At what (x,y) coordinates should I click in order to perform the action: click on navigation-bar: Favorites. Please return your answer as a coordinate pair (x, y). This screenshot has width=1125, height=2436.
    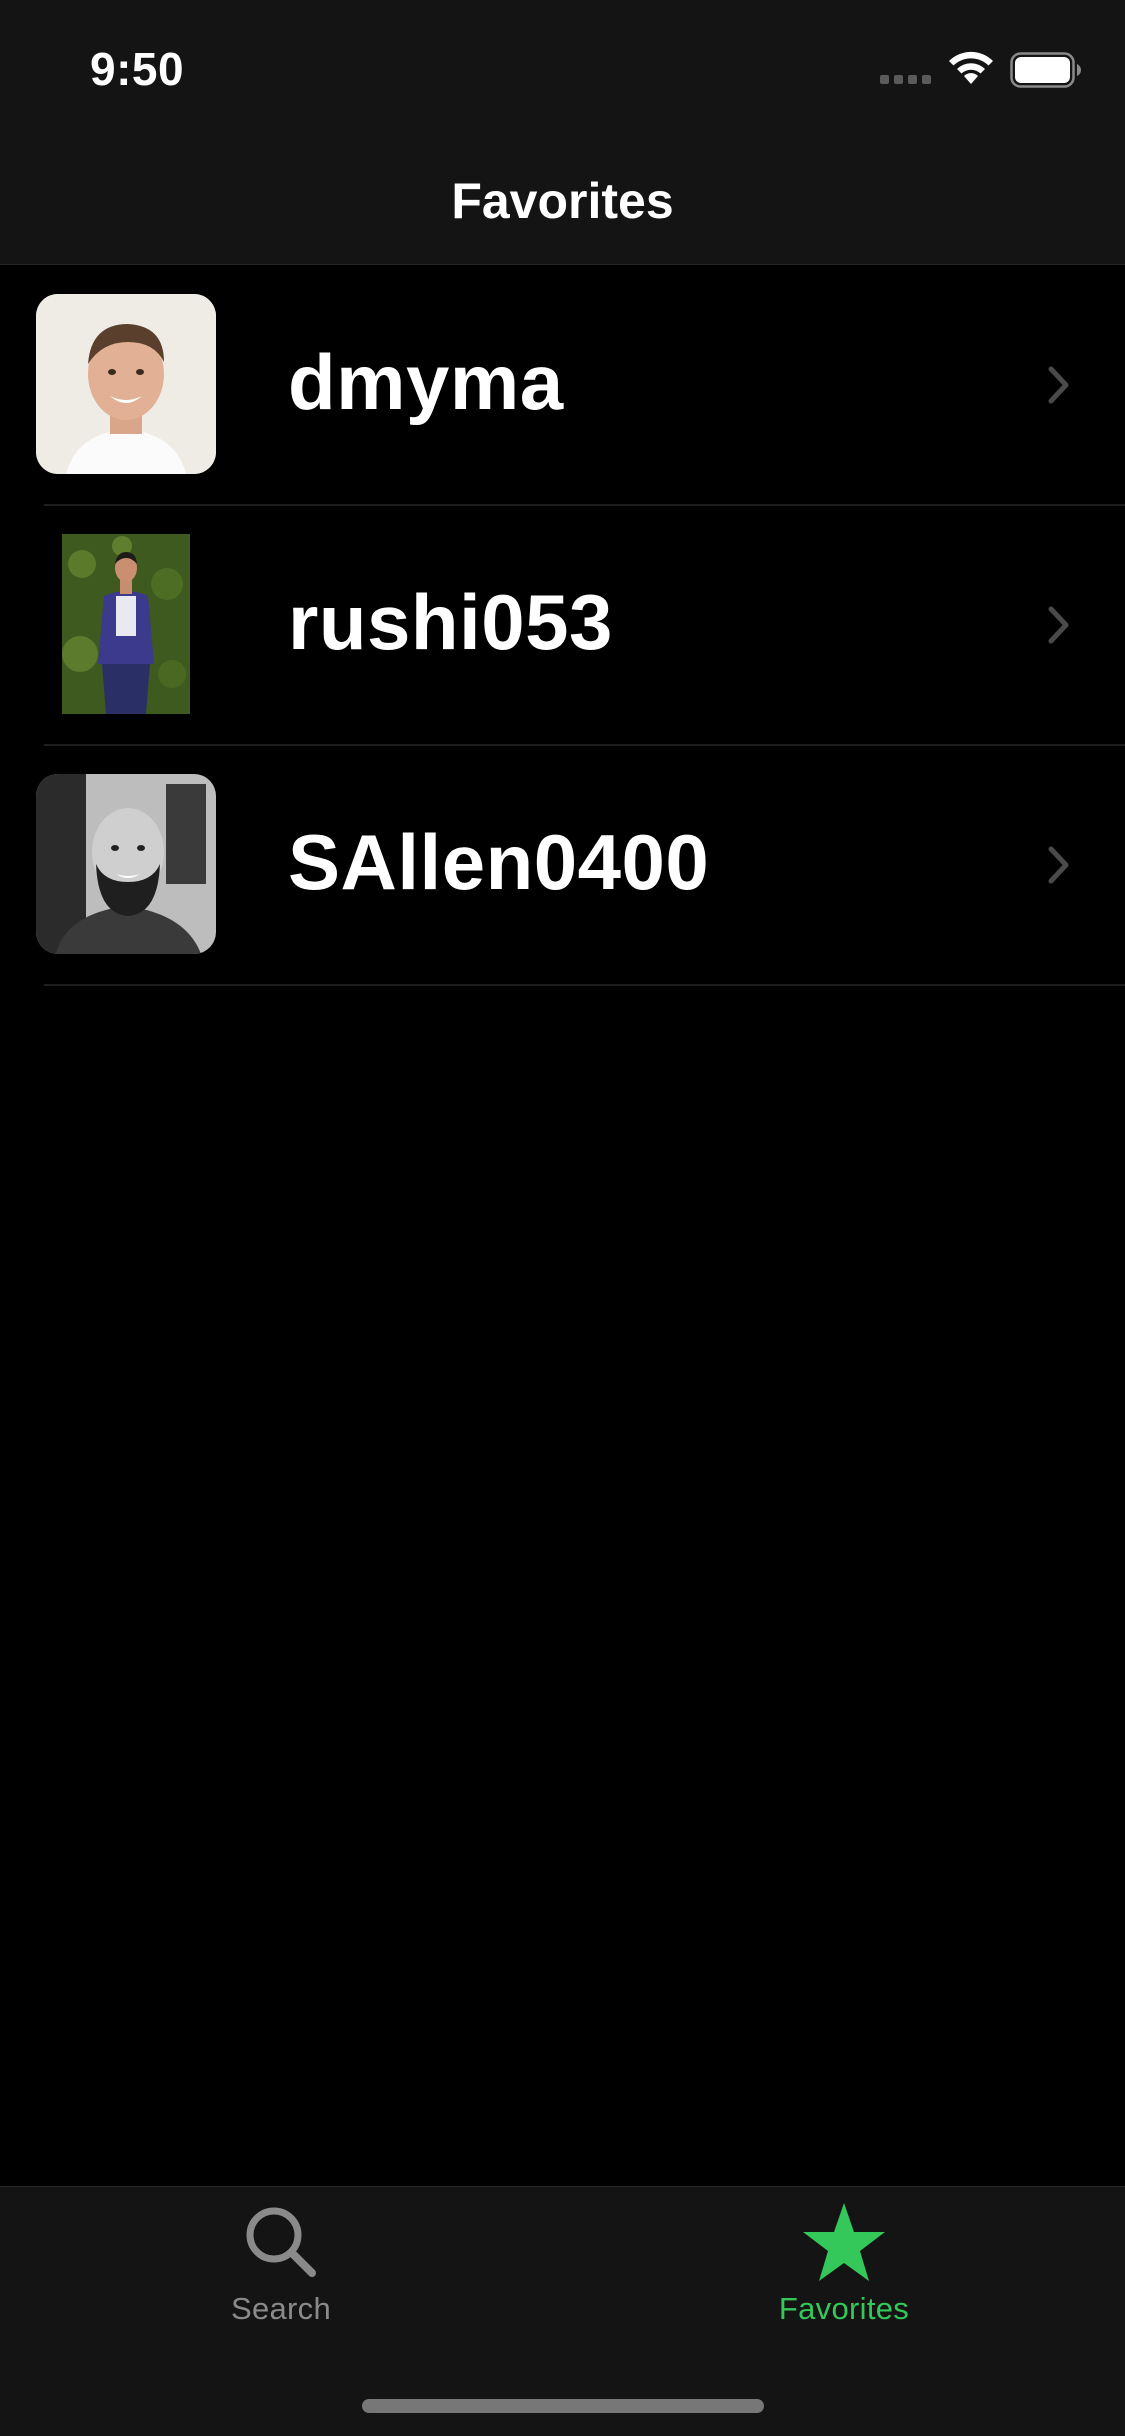
    Looking at the image, I should click on (562, 198).